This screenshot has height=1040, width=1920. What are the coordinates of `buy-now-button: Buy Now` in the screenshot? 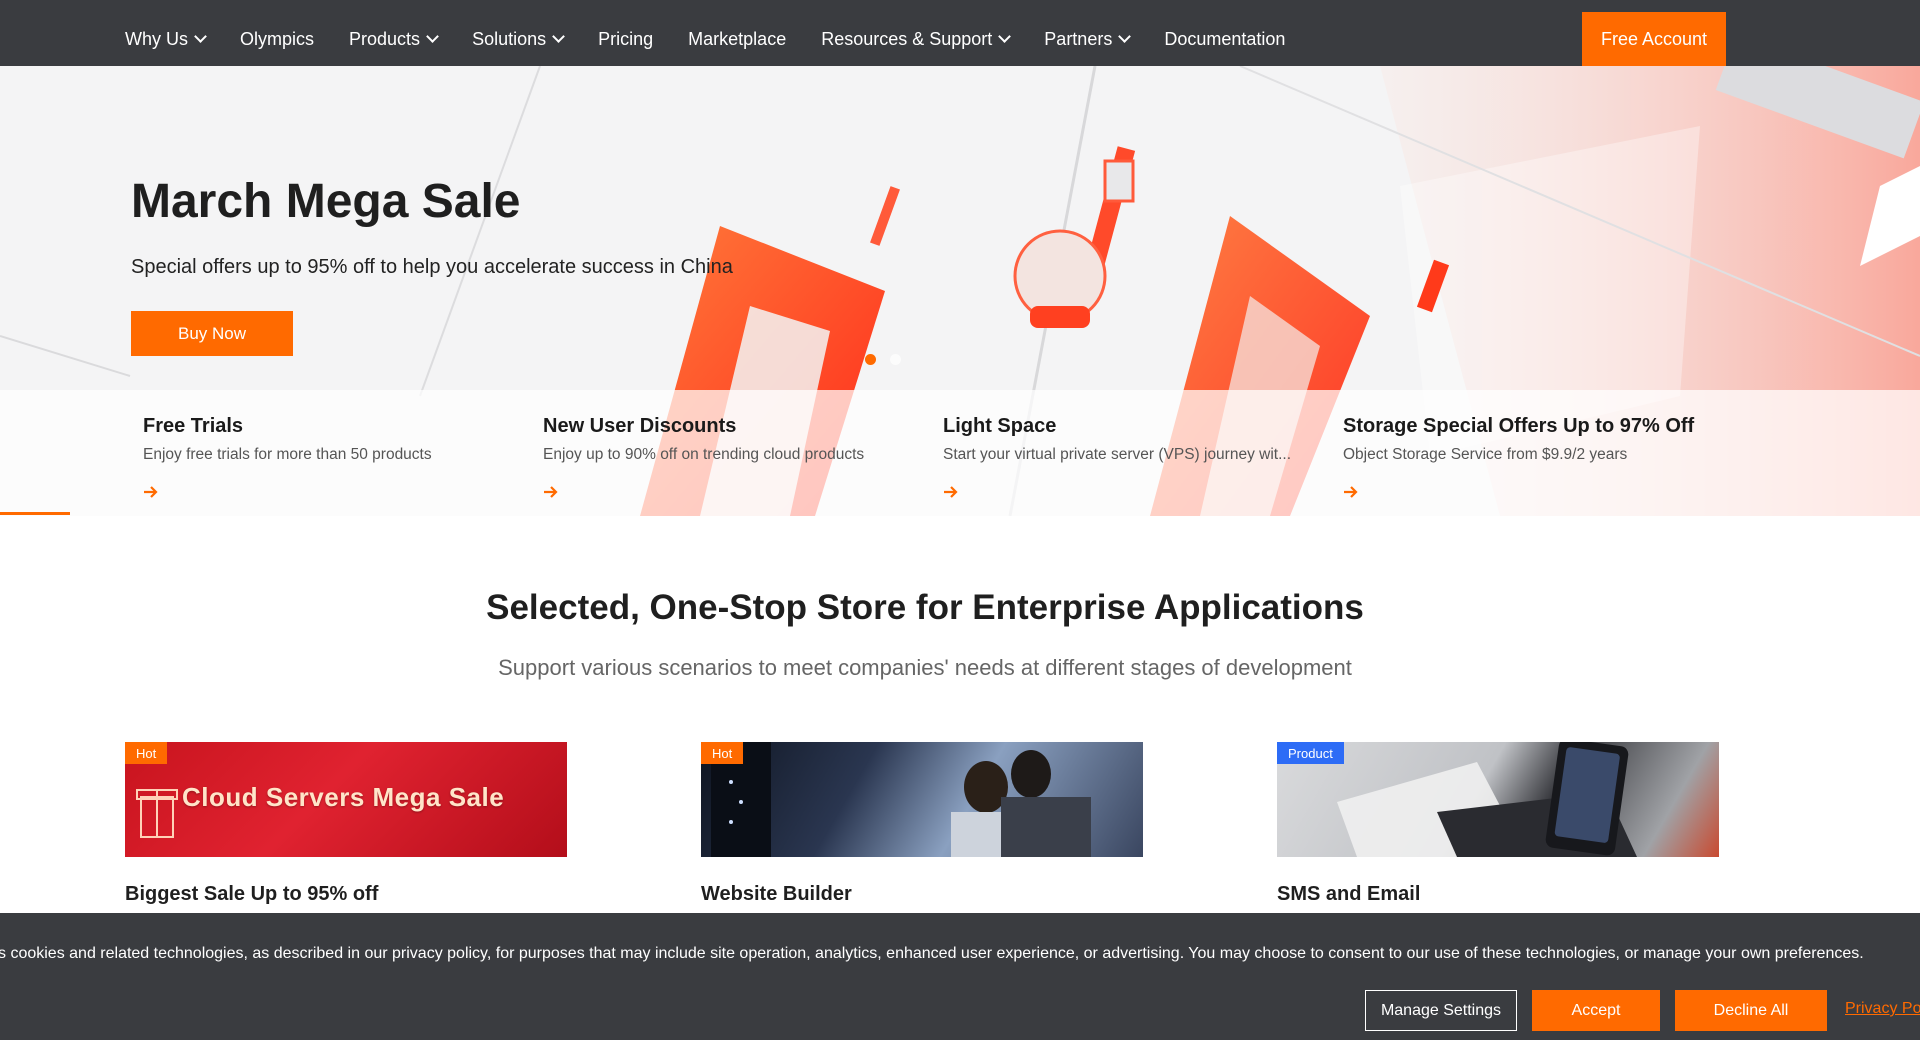 It's located at (212, 333).